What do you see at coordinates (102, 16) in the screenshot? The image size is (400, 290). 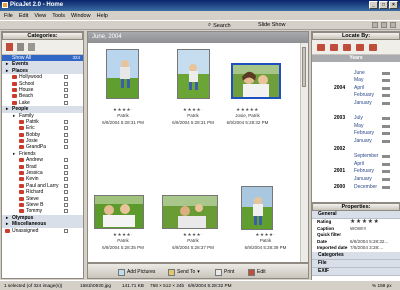 I see `menu-help: Help` at bounding box center [102, 16].